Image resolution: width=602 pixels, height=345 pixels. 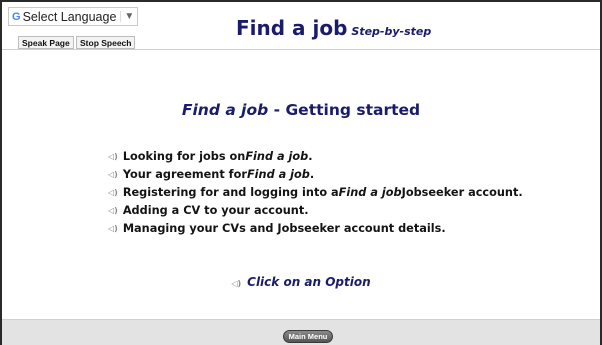 What do you see at coordinates (344, 110) in the screenshot?
I see `heading-rest: - Getting started` at bounding box center [344, 110].